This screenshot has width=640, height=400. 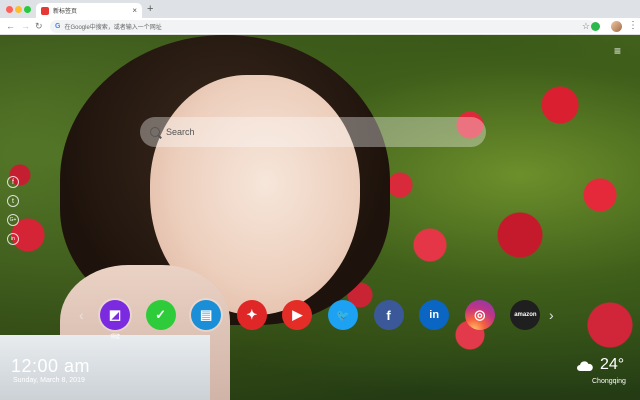 I want to click on search-input, so click(x=316, y=132).